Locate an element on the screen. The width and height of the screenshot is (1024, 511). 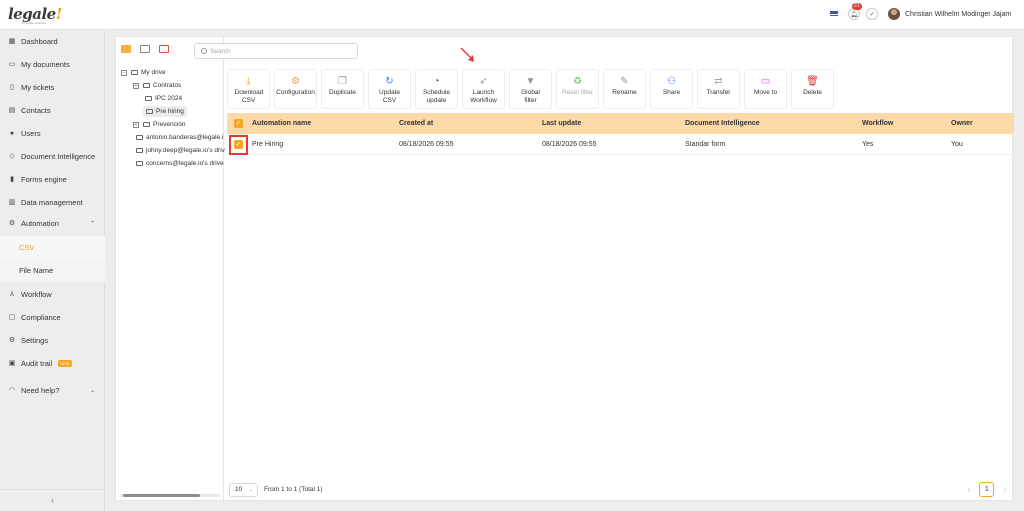
refresh-icon: ↻ is located at coordinates (389, 81).